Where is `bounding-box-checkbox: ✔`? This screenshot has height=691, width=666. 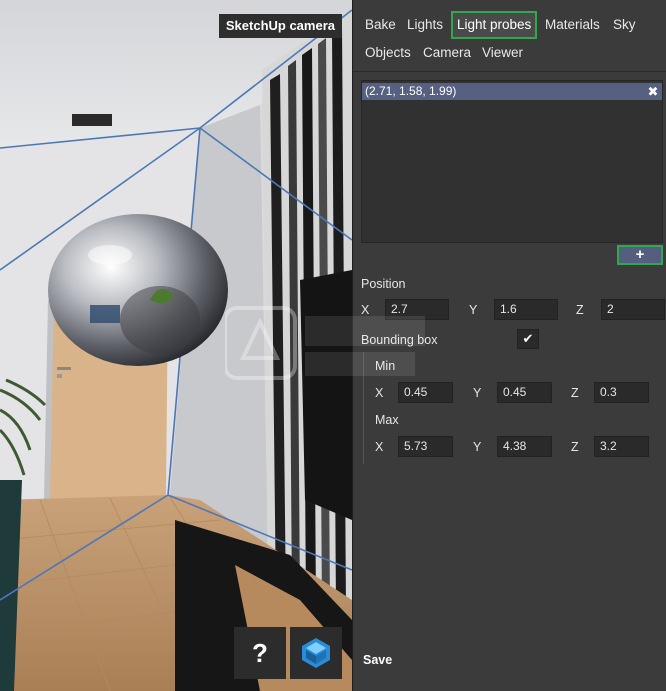 bounding-box-checkbox: ✔ is located at coordinates (528, 339).